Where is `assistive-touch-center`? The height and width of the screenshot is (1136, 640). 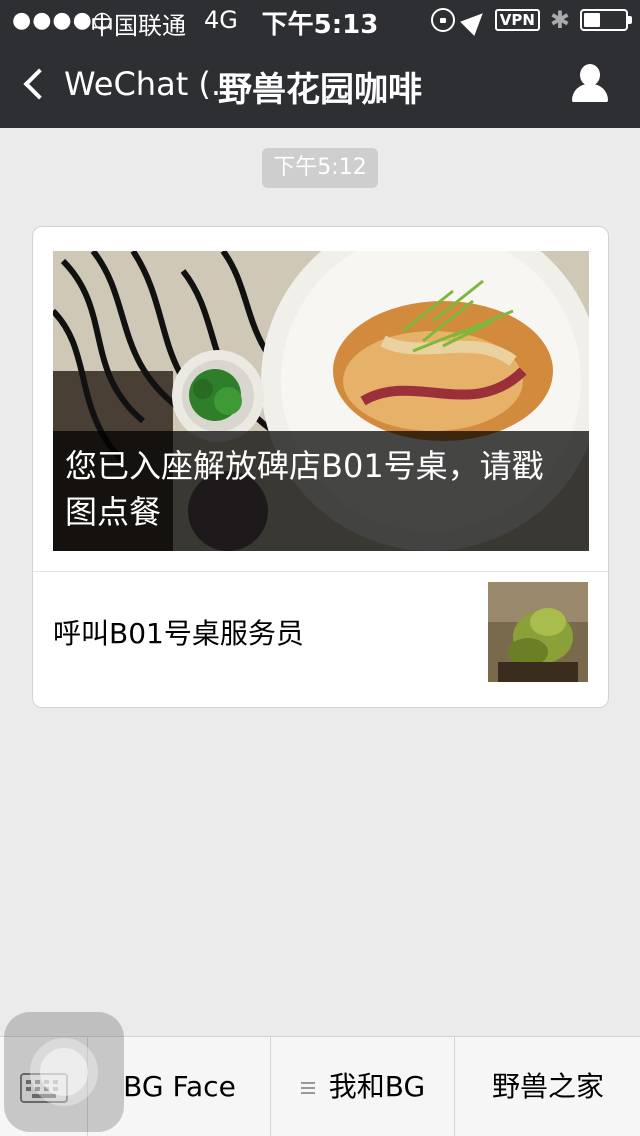 assistive-touch-center is located at coordinates (64, 1072).